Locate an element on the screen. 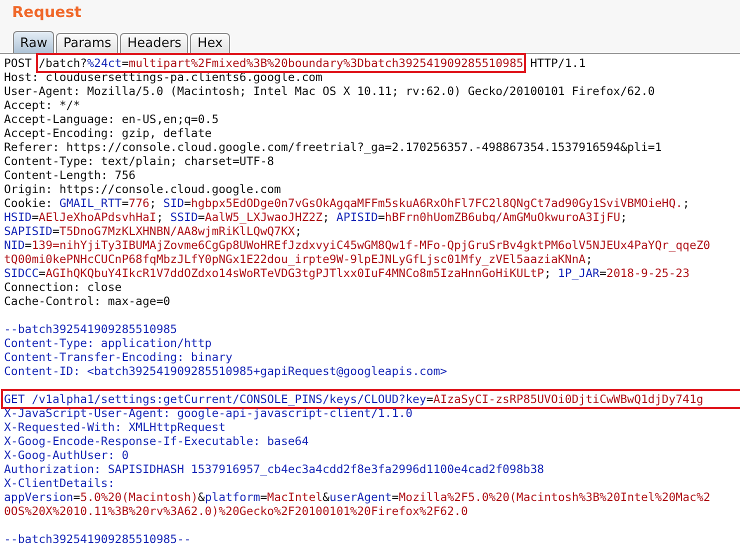  field-name: GMAIL_RTT is located at coordinates (90, 203).